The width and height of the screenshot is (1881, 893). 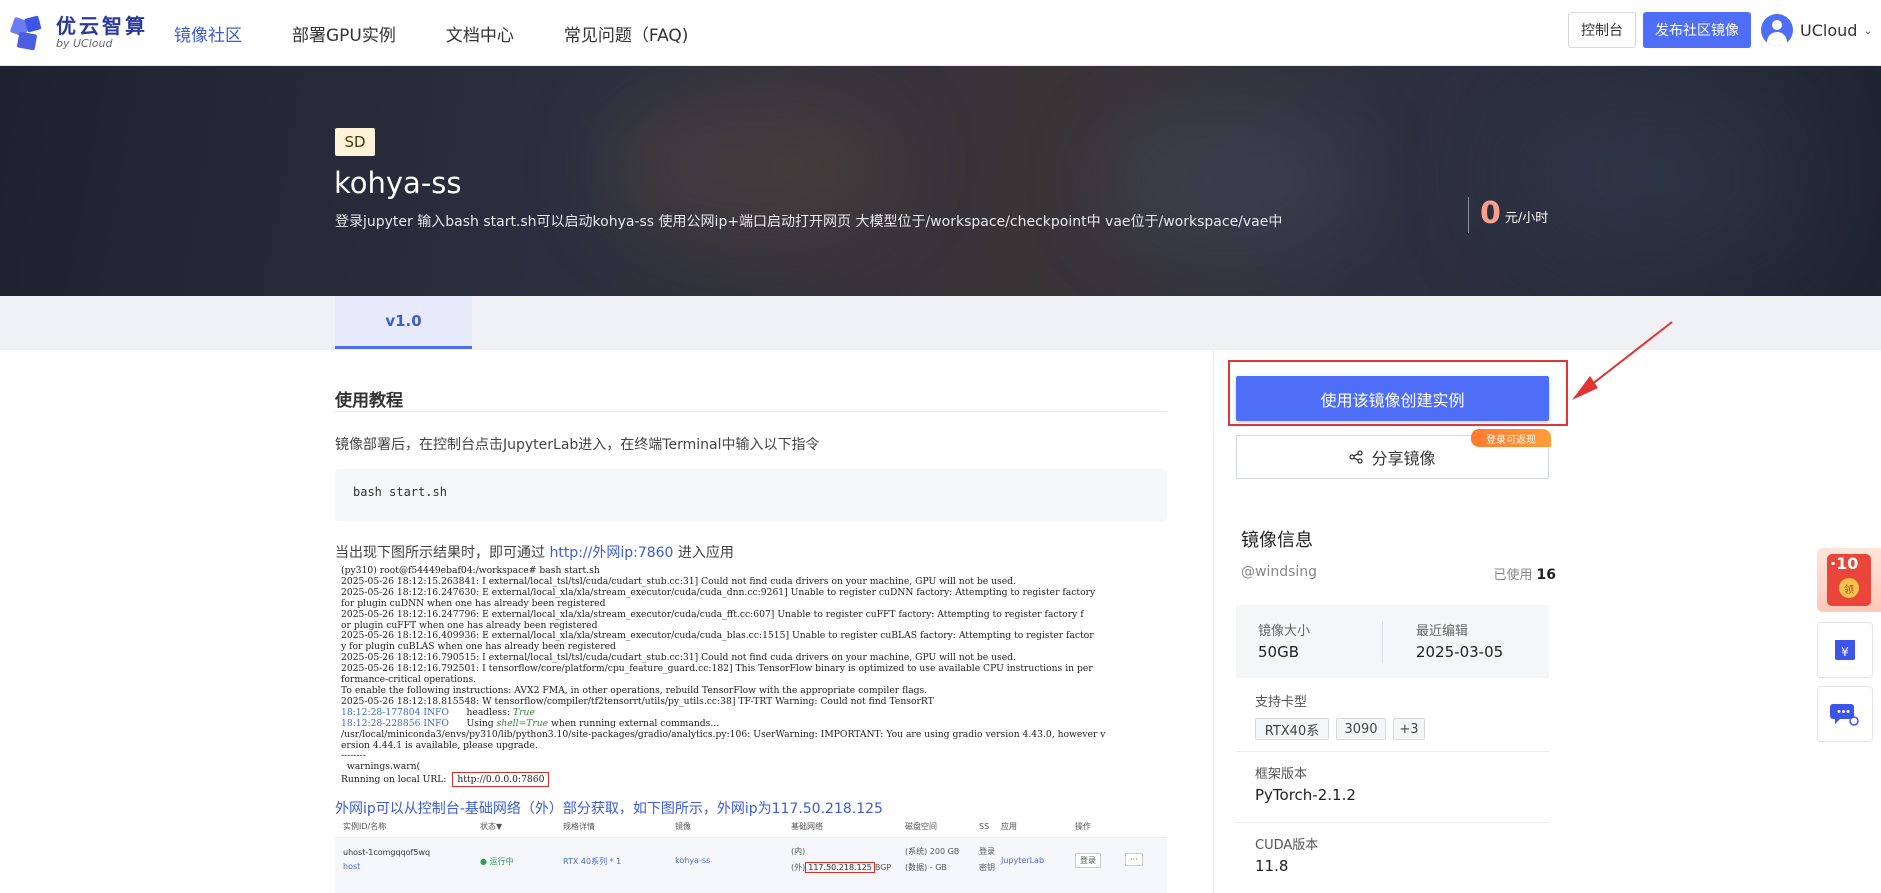 I want to click on nav-faq: 常见问题（FAQ), so click(x=626, y=33).